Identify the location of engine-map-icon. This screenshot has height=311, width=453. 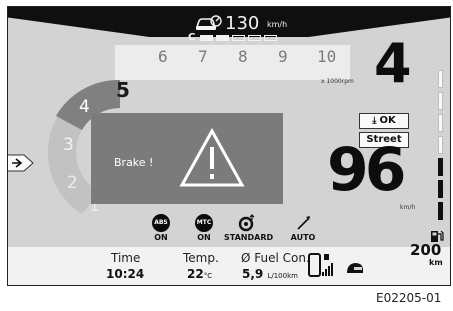
(246, 223).